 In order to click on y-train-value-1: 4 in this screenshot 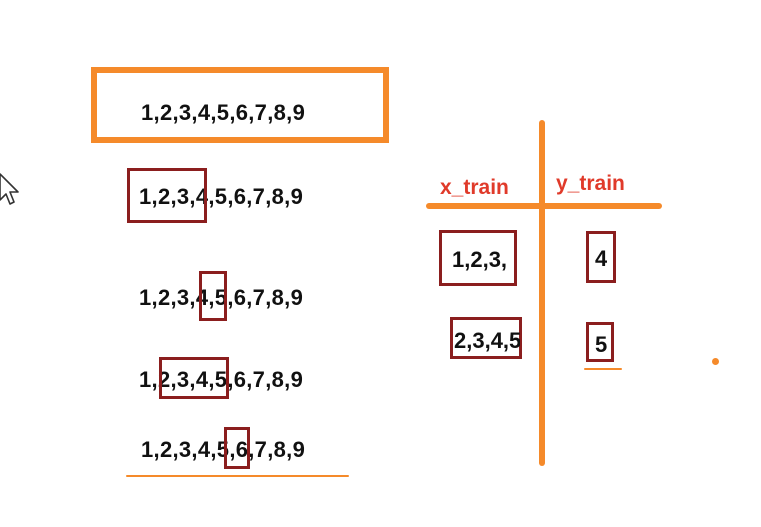, I will do `click(601, 258)`.